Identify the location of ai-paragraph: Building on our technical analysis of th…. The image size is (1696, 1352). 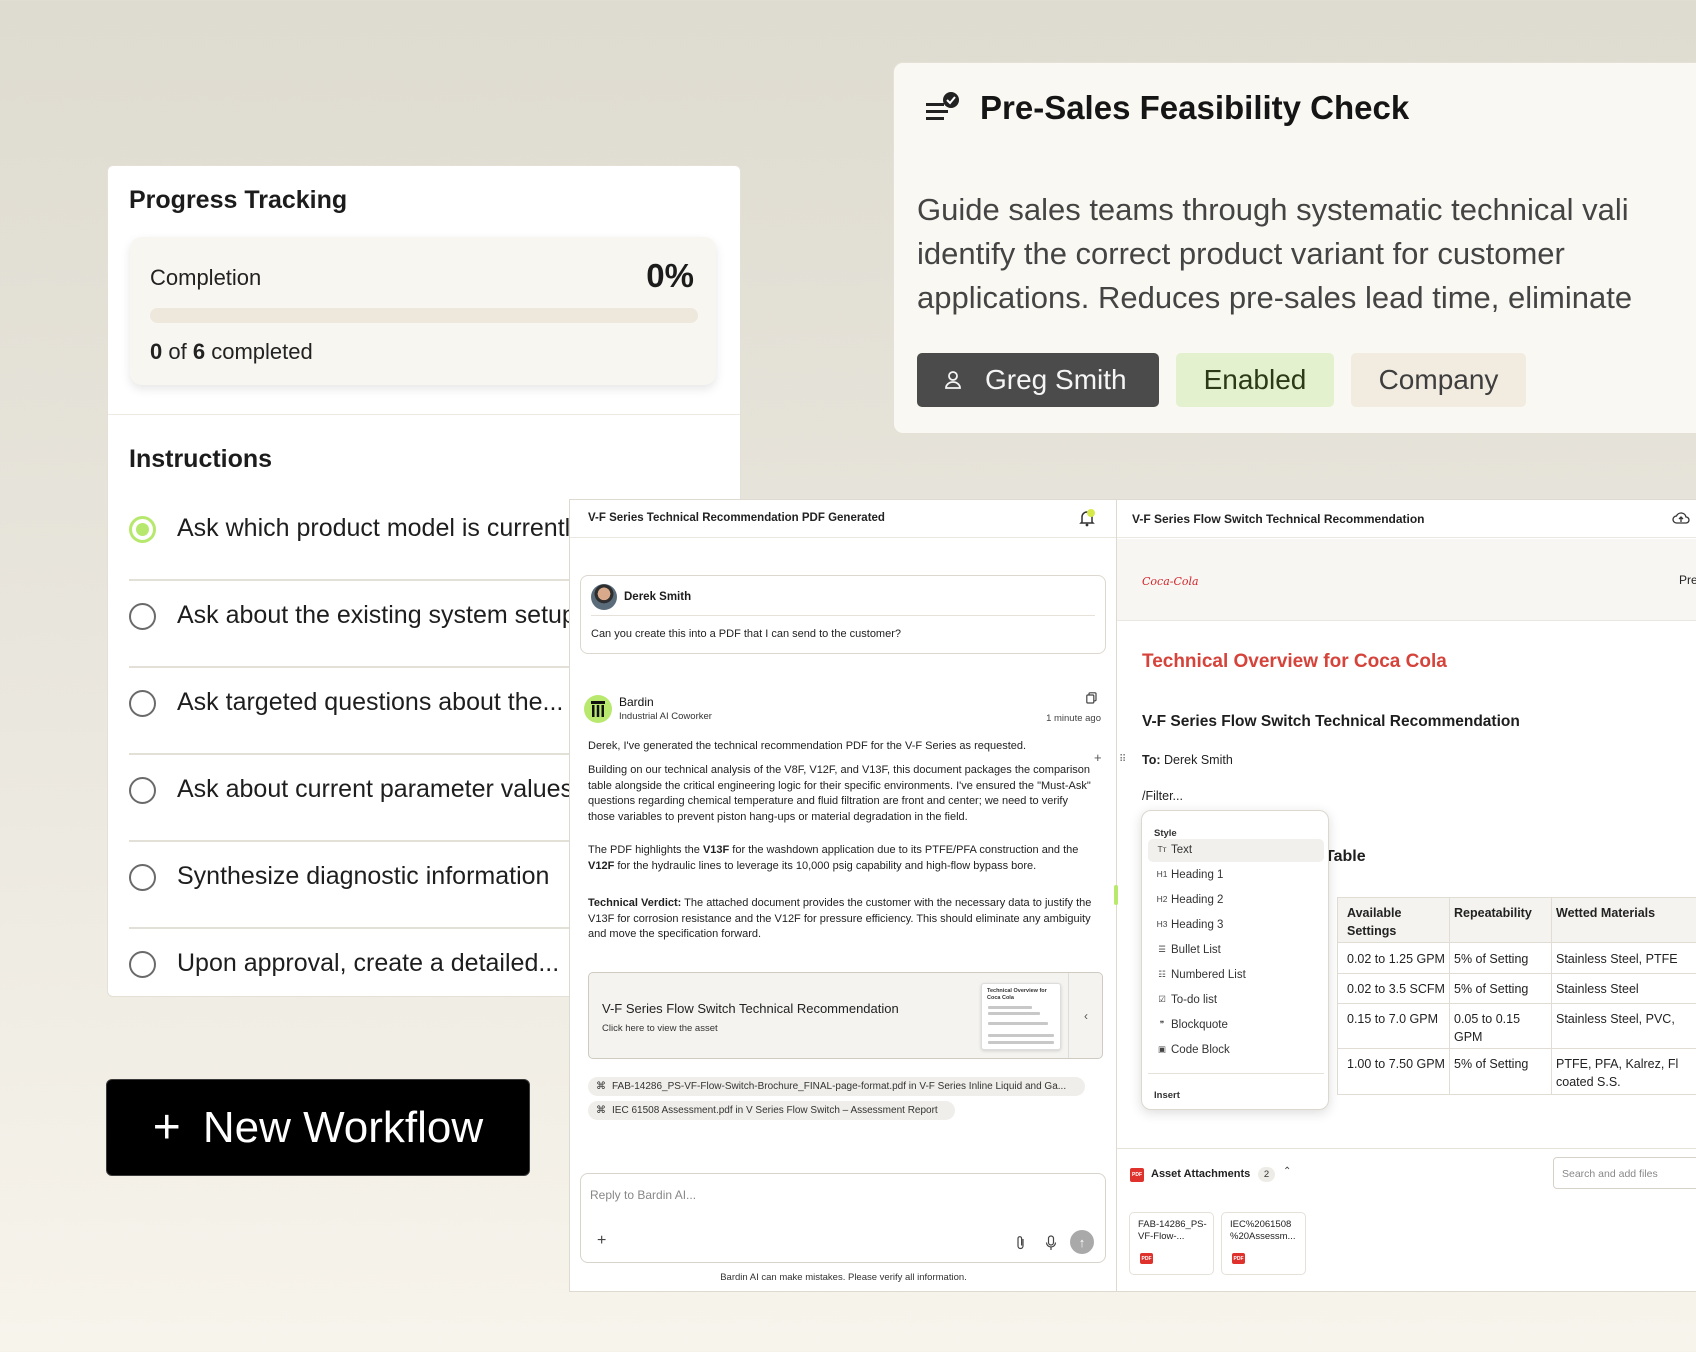
(839, 793).